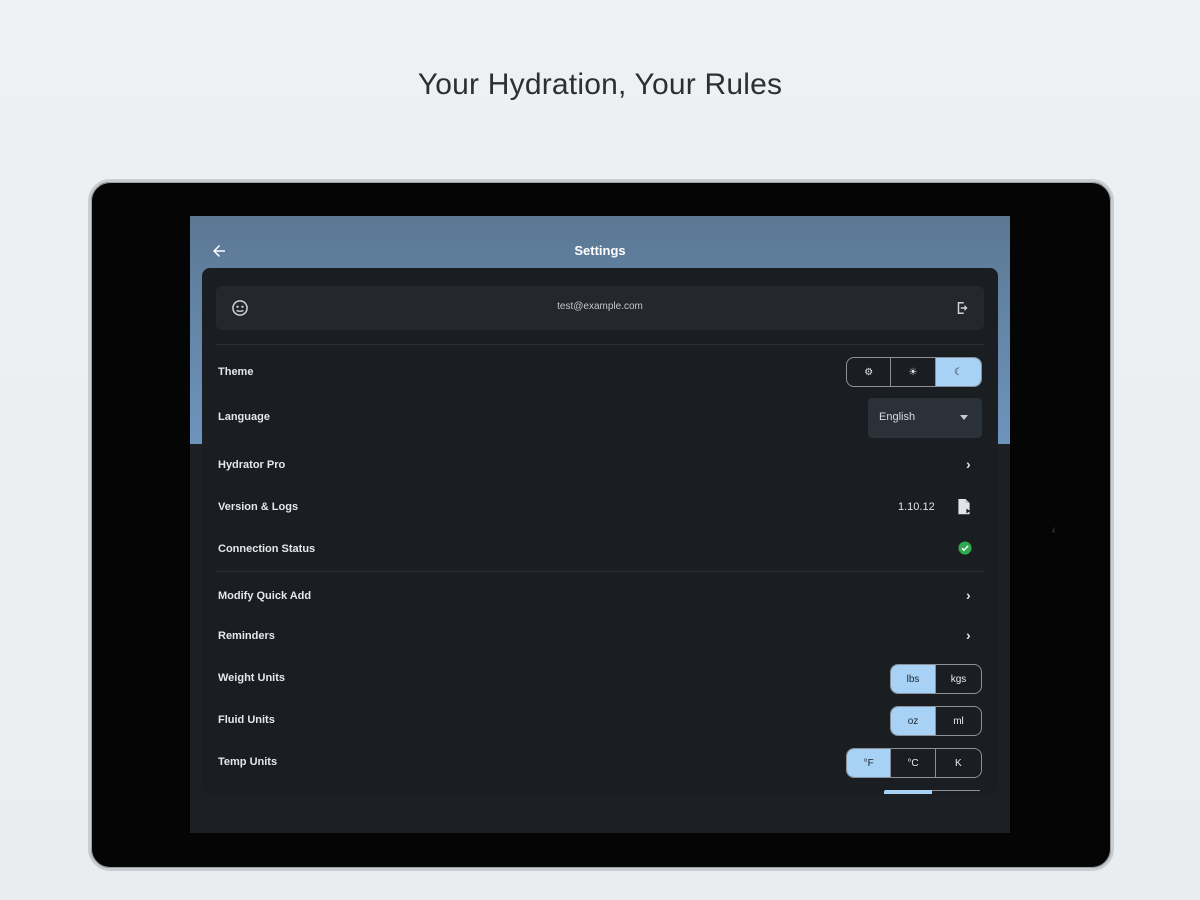 The height and width of the screenshot is (900, 1200). What do you see at coordinates (958, 763) in the screenshot?
I see `temp-option-kelvin: K` at bounding box center [958, 763].